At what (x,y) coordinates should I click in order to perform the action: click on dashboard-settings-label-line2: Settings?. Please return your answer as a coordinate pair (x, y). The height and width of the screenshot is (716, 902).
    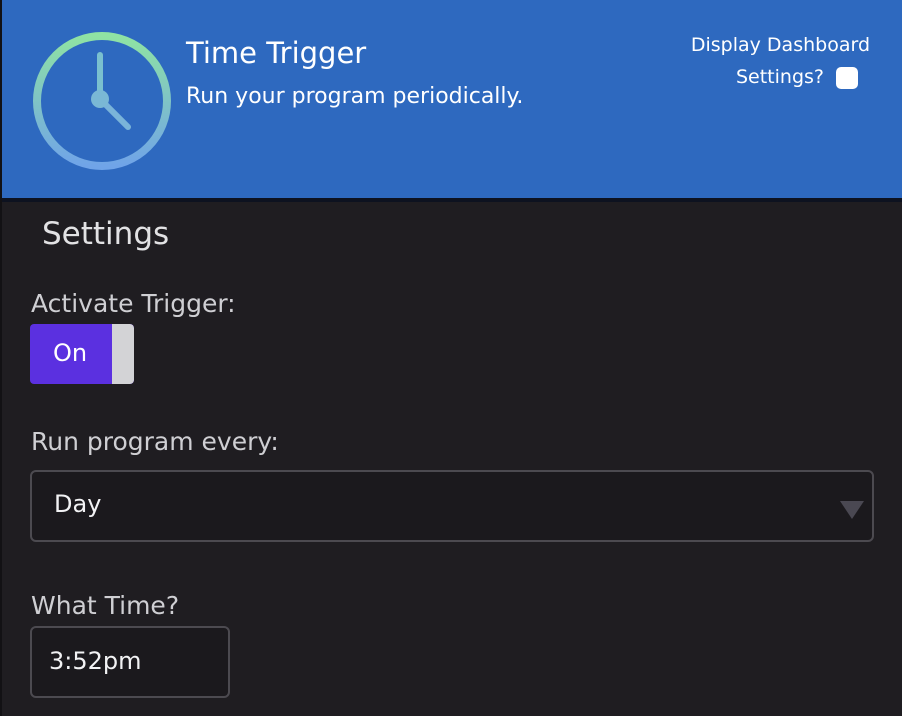
    Looking at the image, I should click on (779, 77).